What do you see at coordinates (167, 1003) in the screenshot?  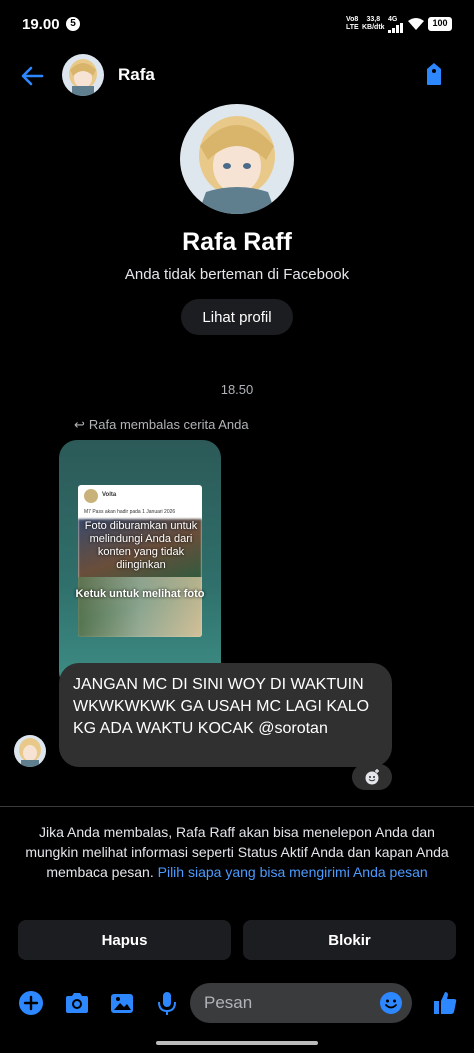 I see `microphone-icon` at bounding box center [167, 1003].